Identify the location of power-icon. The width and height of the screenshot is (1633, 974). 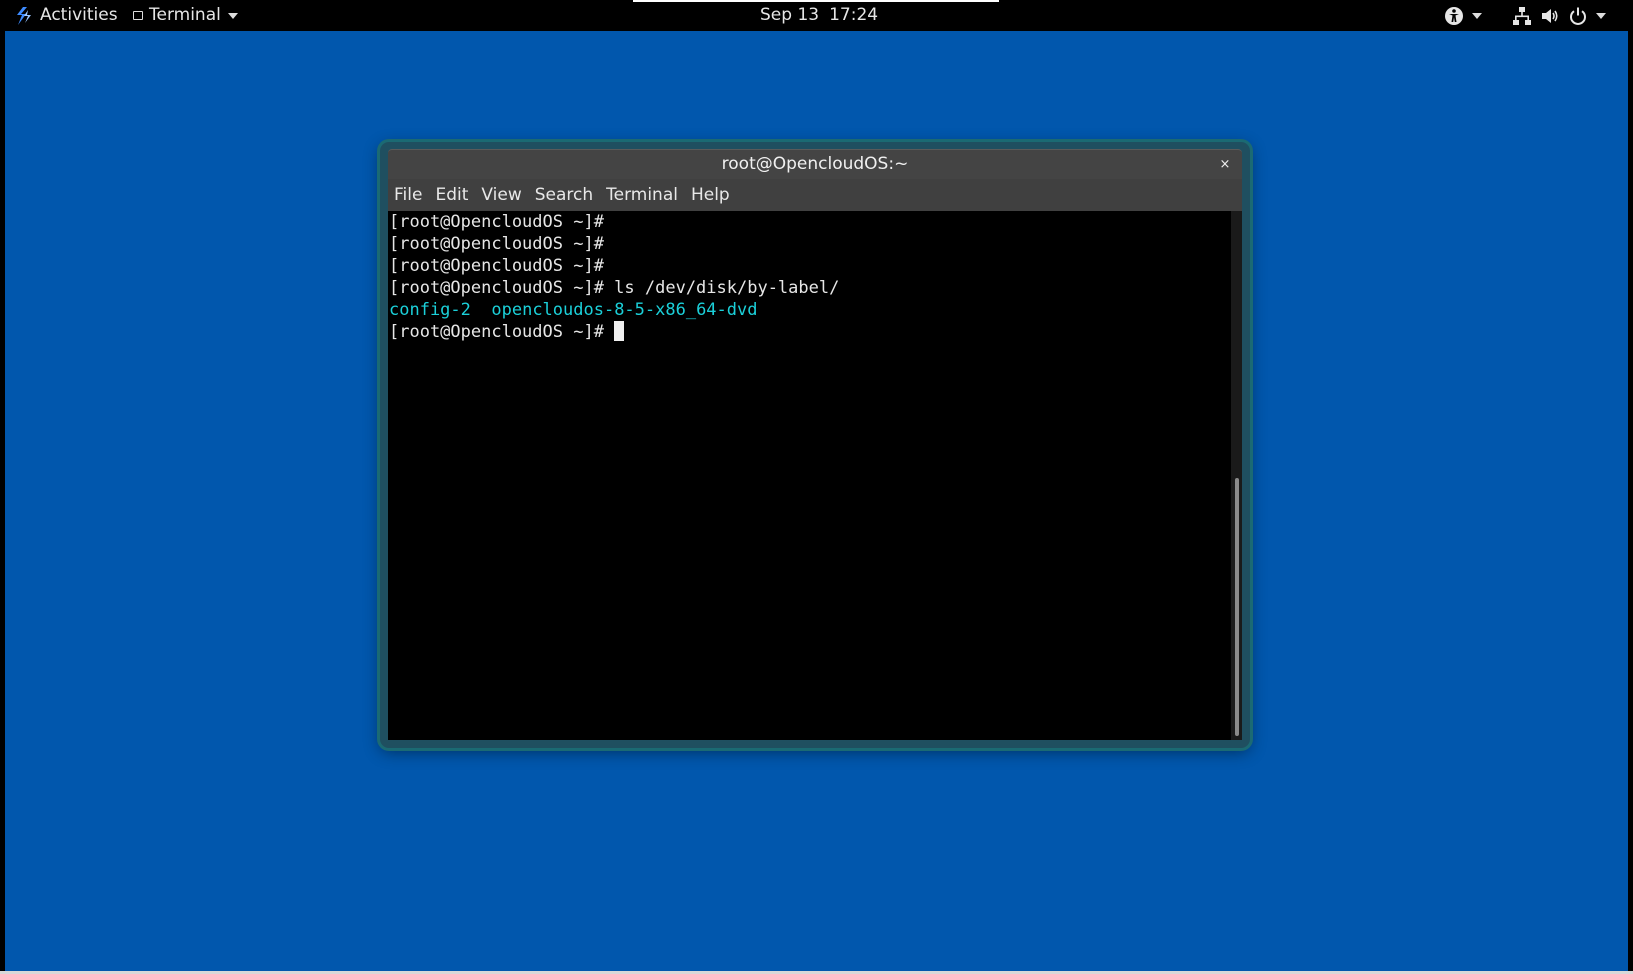
(1578, 16).